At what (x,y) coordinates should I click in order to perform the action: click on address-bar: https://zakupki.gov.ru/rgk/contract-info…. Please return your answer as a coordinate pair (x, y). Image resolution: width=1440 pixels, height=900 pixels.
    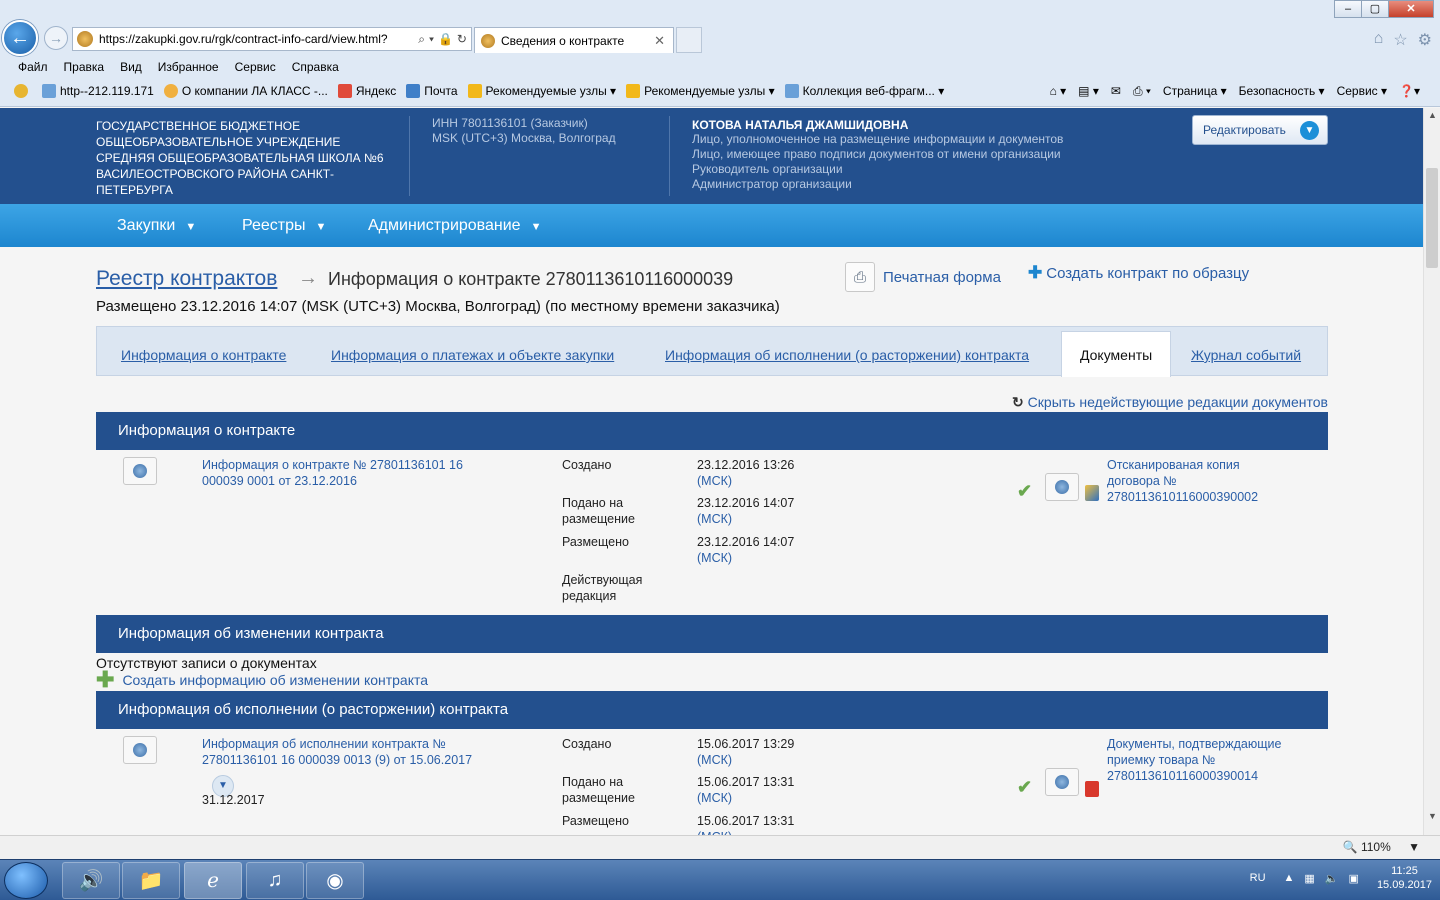
    Looking at the image, I should click on (272, 39).